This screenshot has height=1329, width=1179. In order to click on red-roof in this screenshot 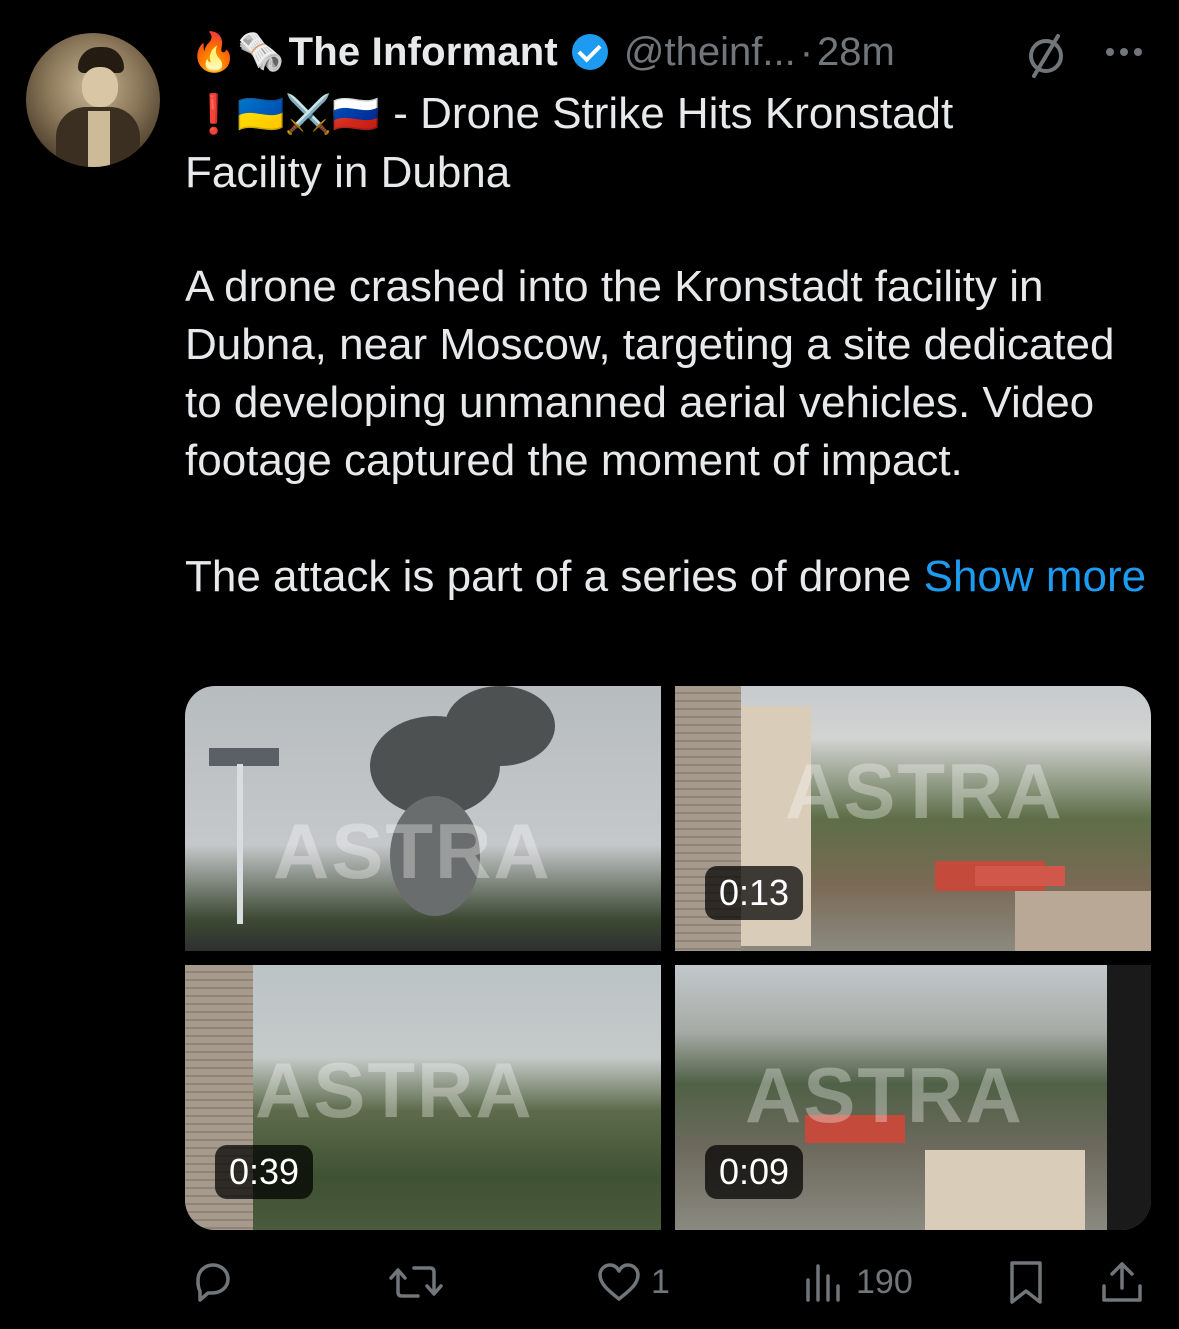, I will do `click(1020, 876)`.